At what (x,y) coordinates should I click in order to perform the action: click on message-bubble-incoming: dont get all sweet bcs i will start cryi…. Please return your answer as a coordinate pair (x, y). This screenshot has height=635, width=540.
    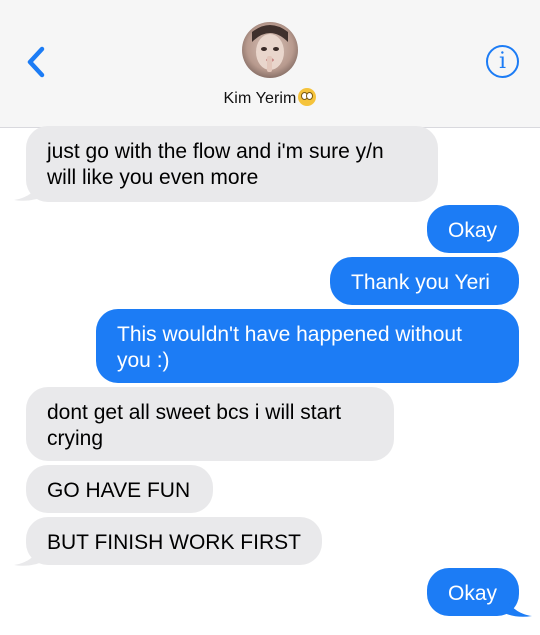
    Looking at the image, I should click on (210, 424).